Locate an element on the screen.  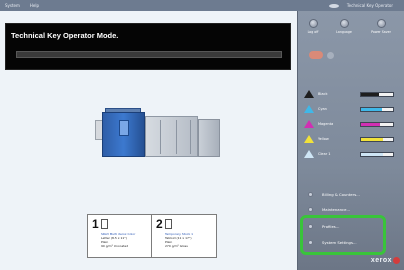
menu-bar: System Help Technical Key Operator is located at coordinates (202, 5).